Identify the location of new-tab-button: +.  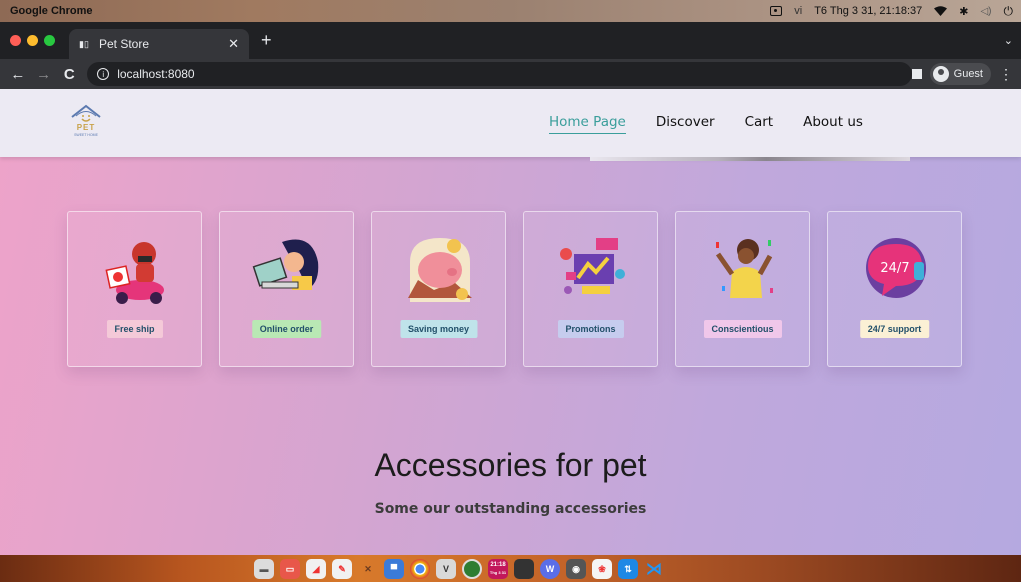
(266, 40).